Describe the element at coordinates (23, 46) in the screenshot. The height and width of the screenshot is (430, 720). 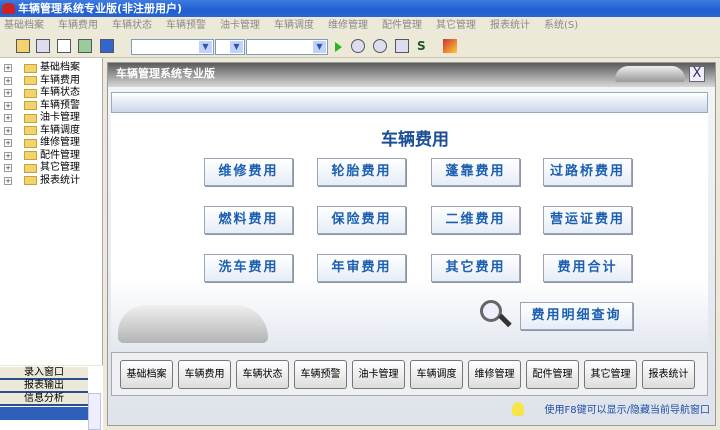
I see `folder-tree-icon` at that location.